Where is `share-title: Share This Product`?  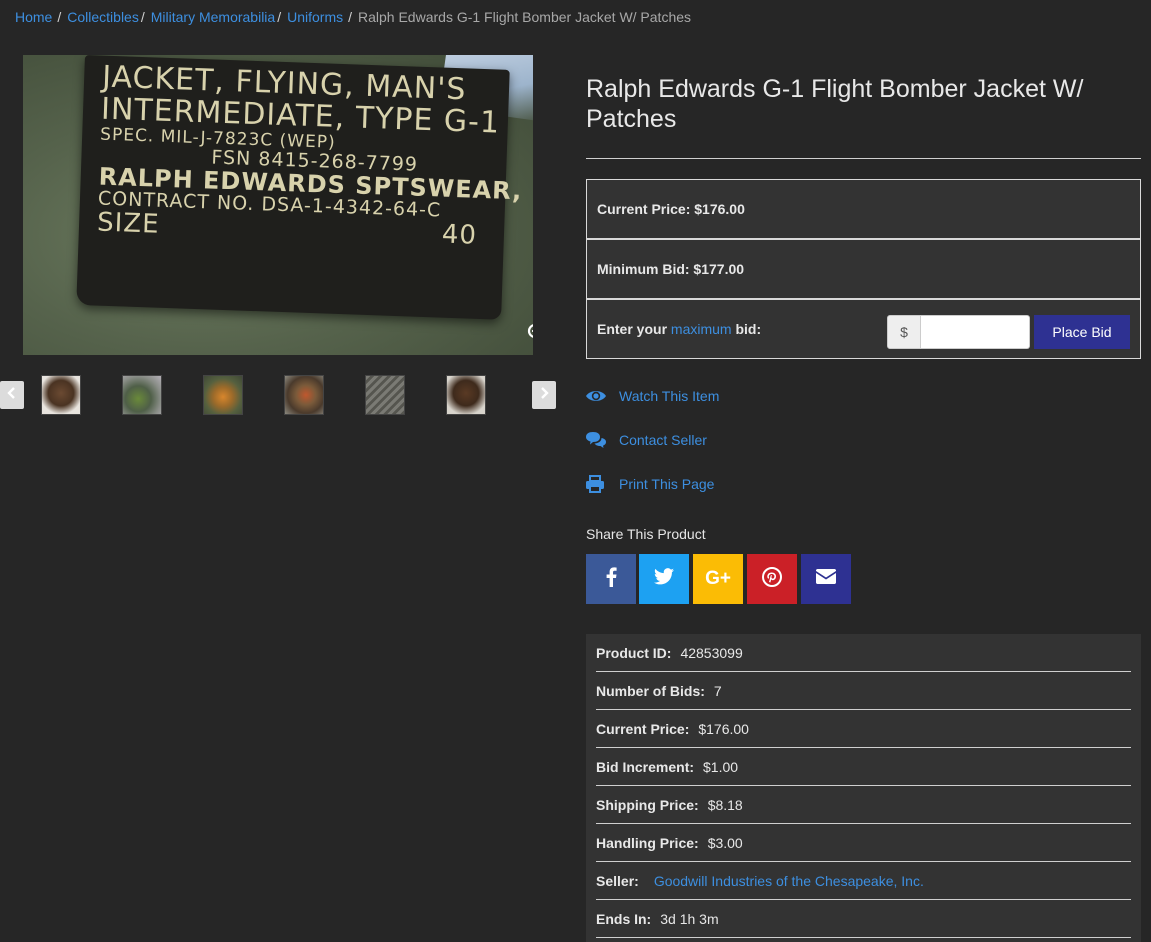
share-title: Share This Product is located at coordinates (646, 534).